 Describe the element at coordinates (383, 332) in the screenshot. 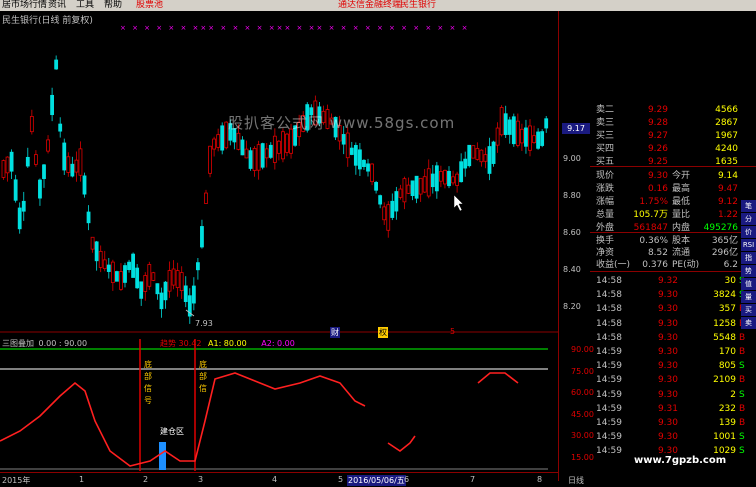

I see `event-marker-right: 权` at that location.